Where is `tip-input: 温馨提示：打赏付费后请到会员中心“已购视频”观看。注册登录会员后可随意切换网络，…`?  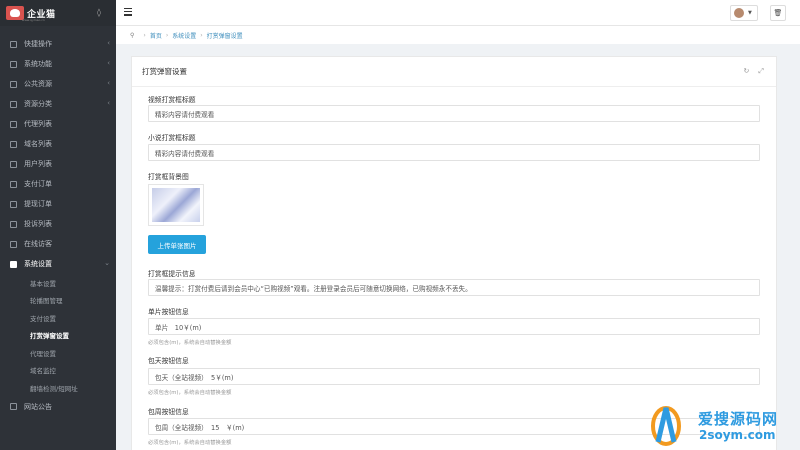
tip-input: 温馨提示：打赏付费后请到会员中心“已购视频”观看。注册登录会员后可随意切换网络，… is located at coordinates (454, 287).